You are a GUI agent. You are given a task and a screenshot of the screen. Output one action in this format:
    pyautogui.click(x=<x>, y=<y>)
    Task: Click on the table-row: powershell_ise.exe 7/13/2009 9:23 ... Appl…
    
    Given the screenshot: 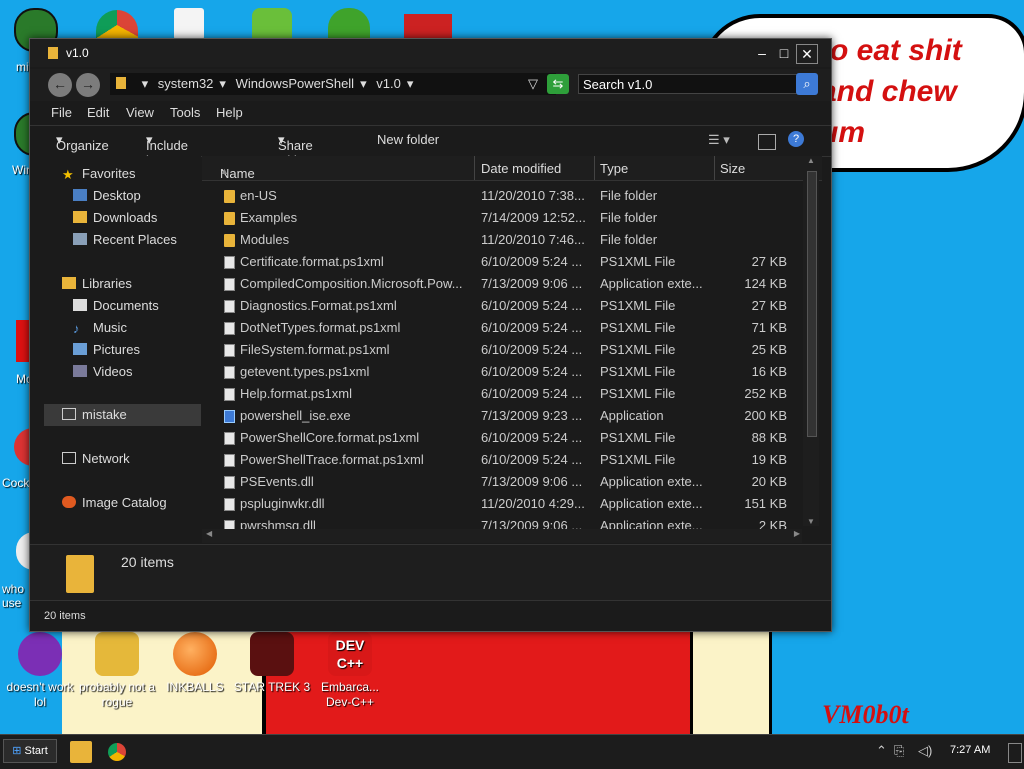 What is the action you would take?
    pyautogui.click(x=512, y=416)
    